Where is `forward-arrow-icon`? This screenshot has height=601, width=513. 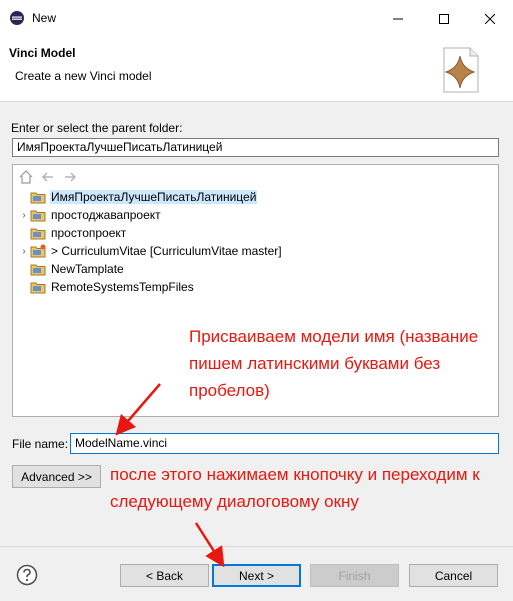 forward-arrow-icon is located at coordinates (70, 177).